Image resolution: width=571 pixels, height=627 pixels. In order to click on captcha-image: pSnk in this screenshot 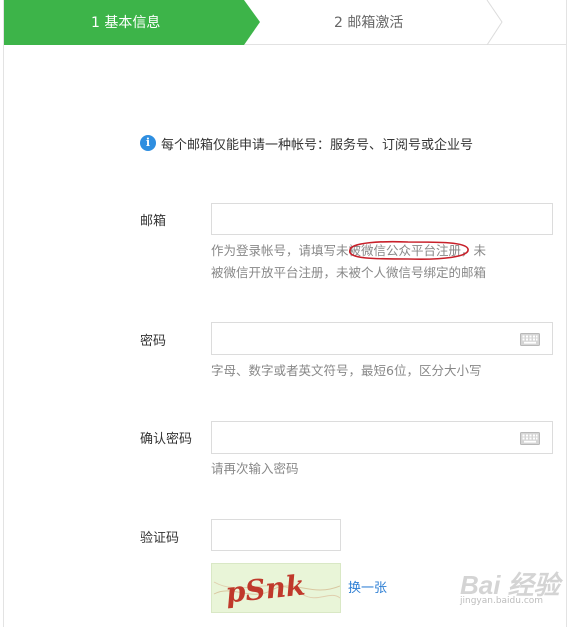, I will do `click(276, 588)`.